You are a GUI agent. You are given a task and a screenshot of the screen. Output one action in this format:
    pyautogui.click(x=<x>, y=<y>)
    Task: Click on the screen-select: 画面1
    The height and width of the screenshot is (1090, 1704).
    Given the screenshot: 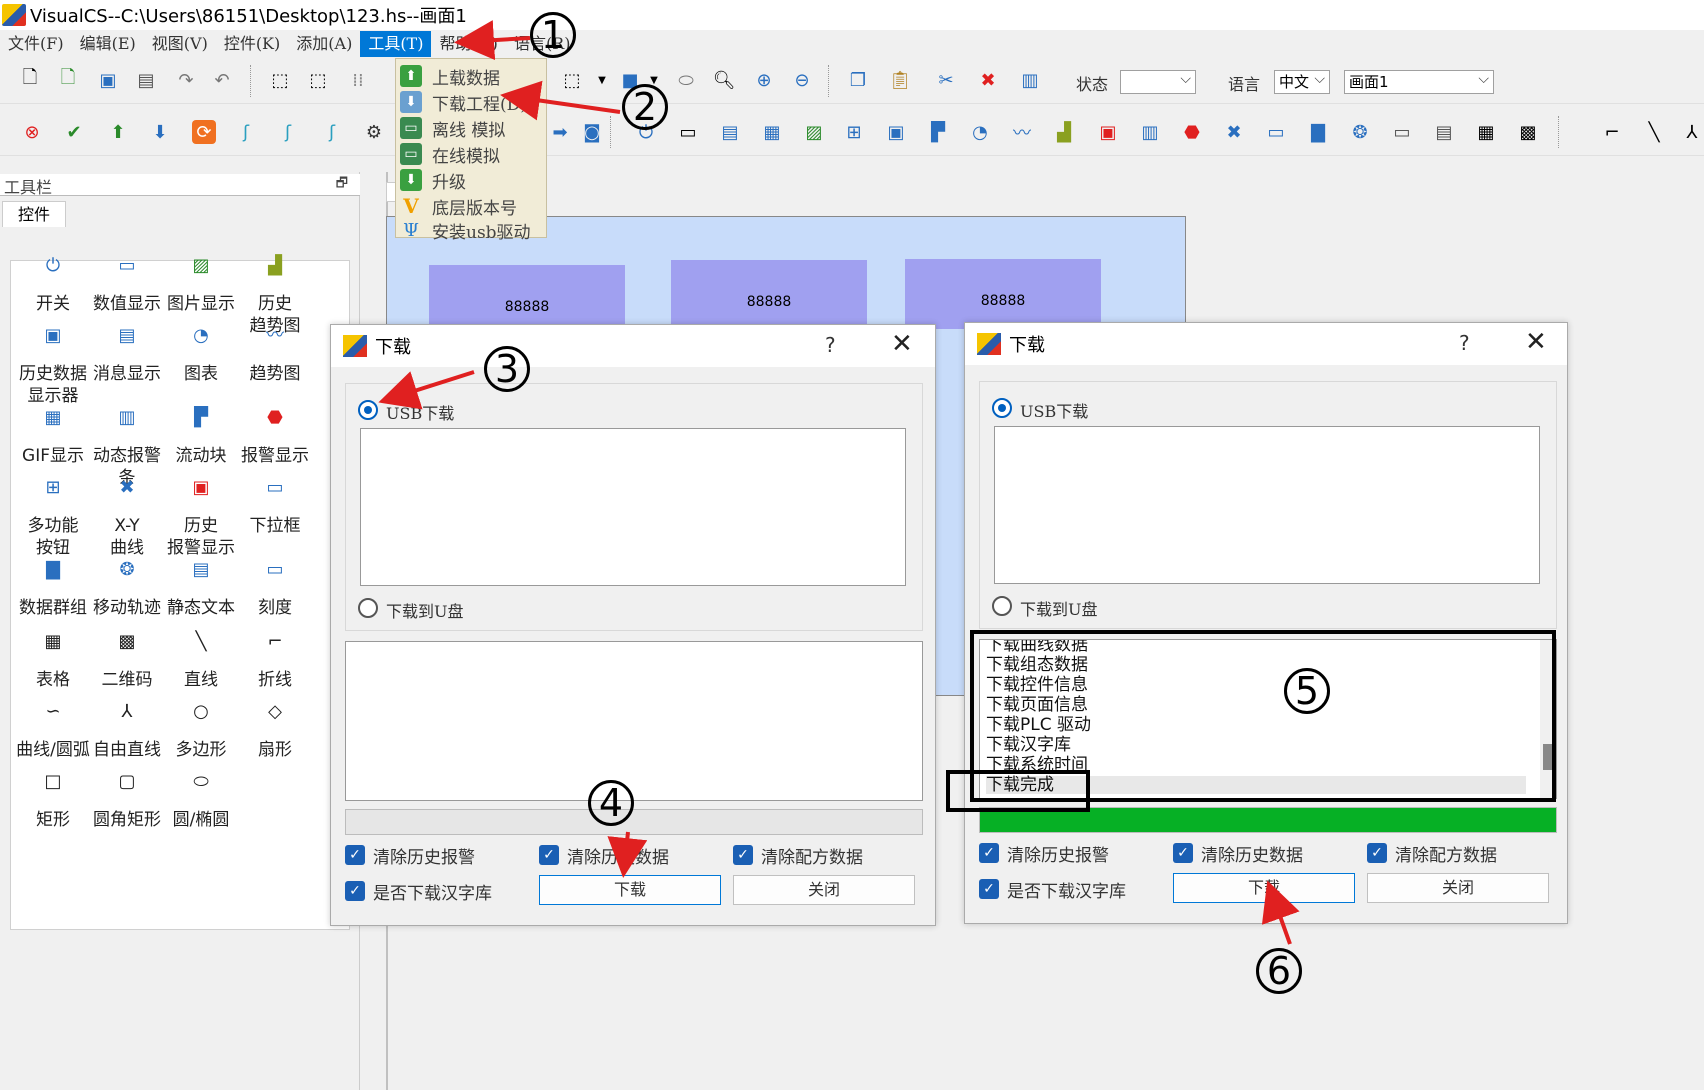 What is the action you would take?
    pyautogui.click(x=1419, y=81)
    